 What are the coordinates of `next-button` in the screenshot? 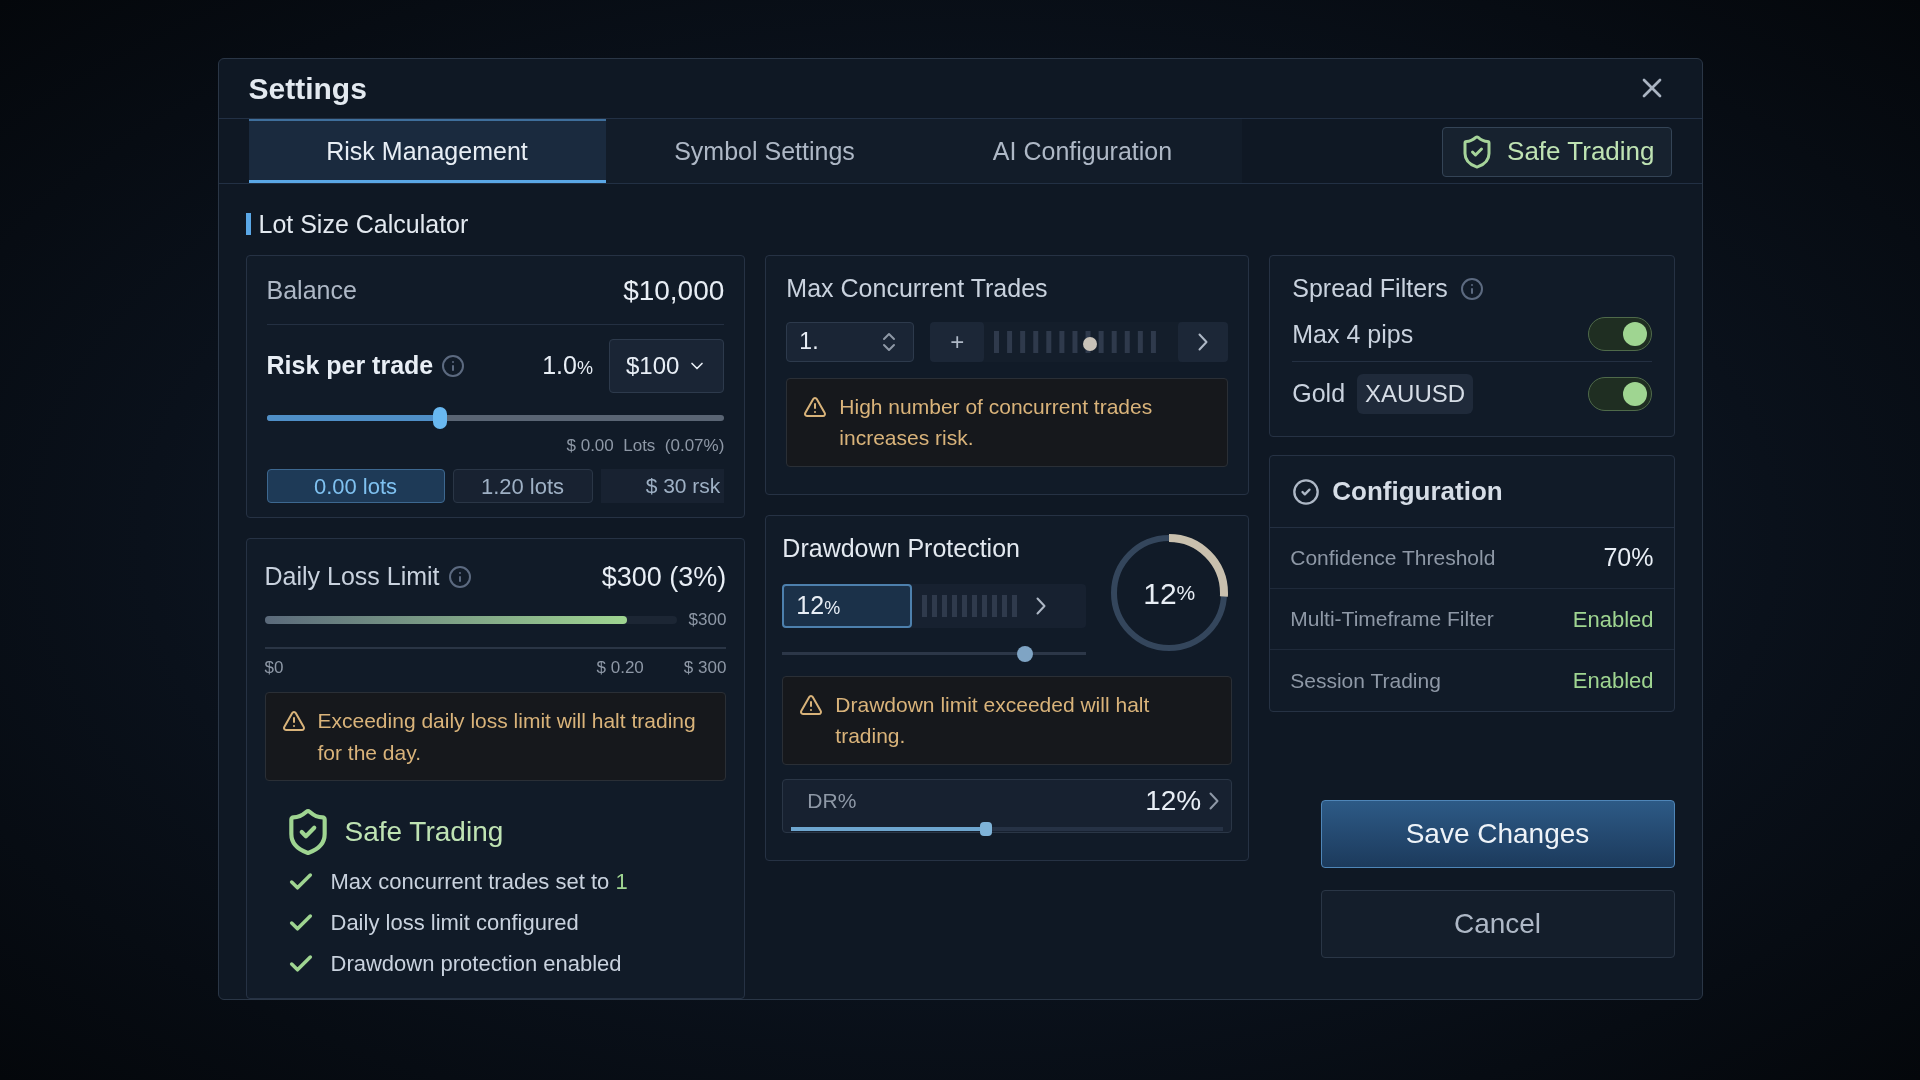 It's located at (1203, 341).